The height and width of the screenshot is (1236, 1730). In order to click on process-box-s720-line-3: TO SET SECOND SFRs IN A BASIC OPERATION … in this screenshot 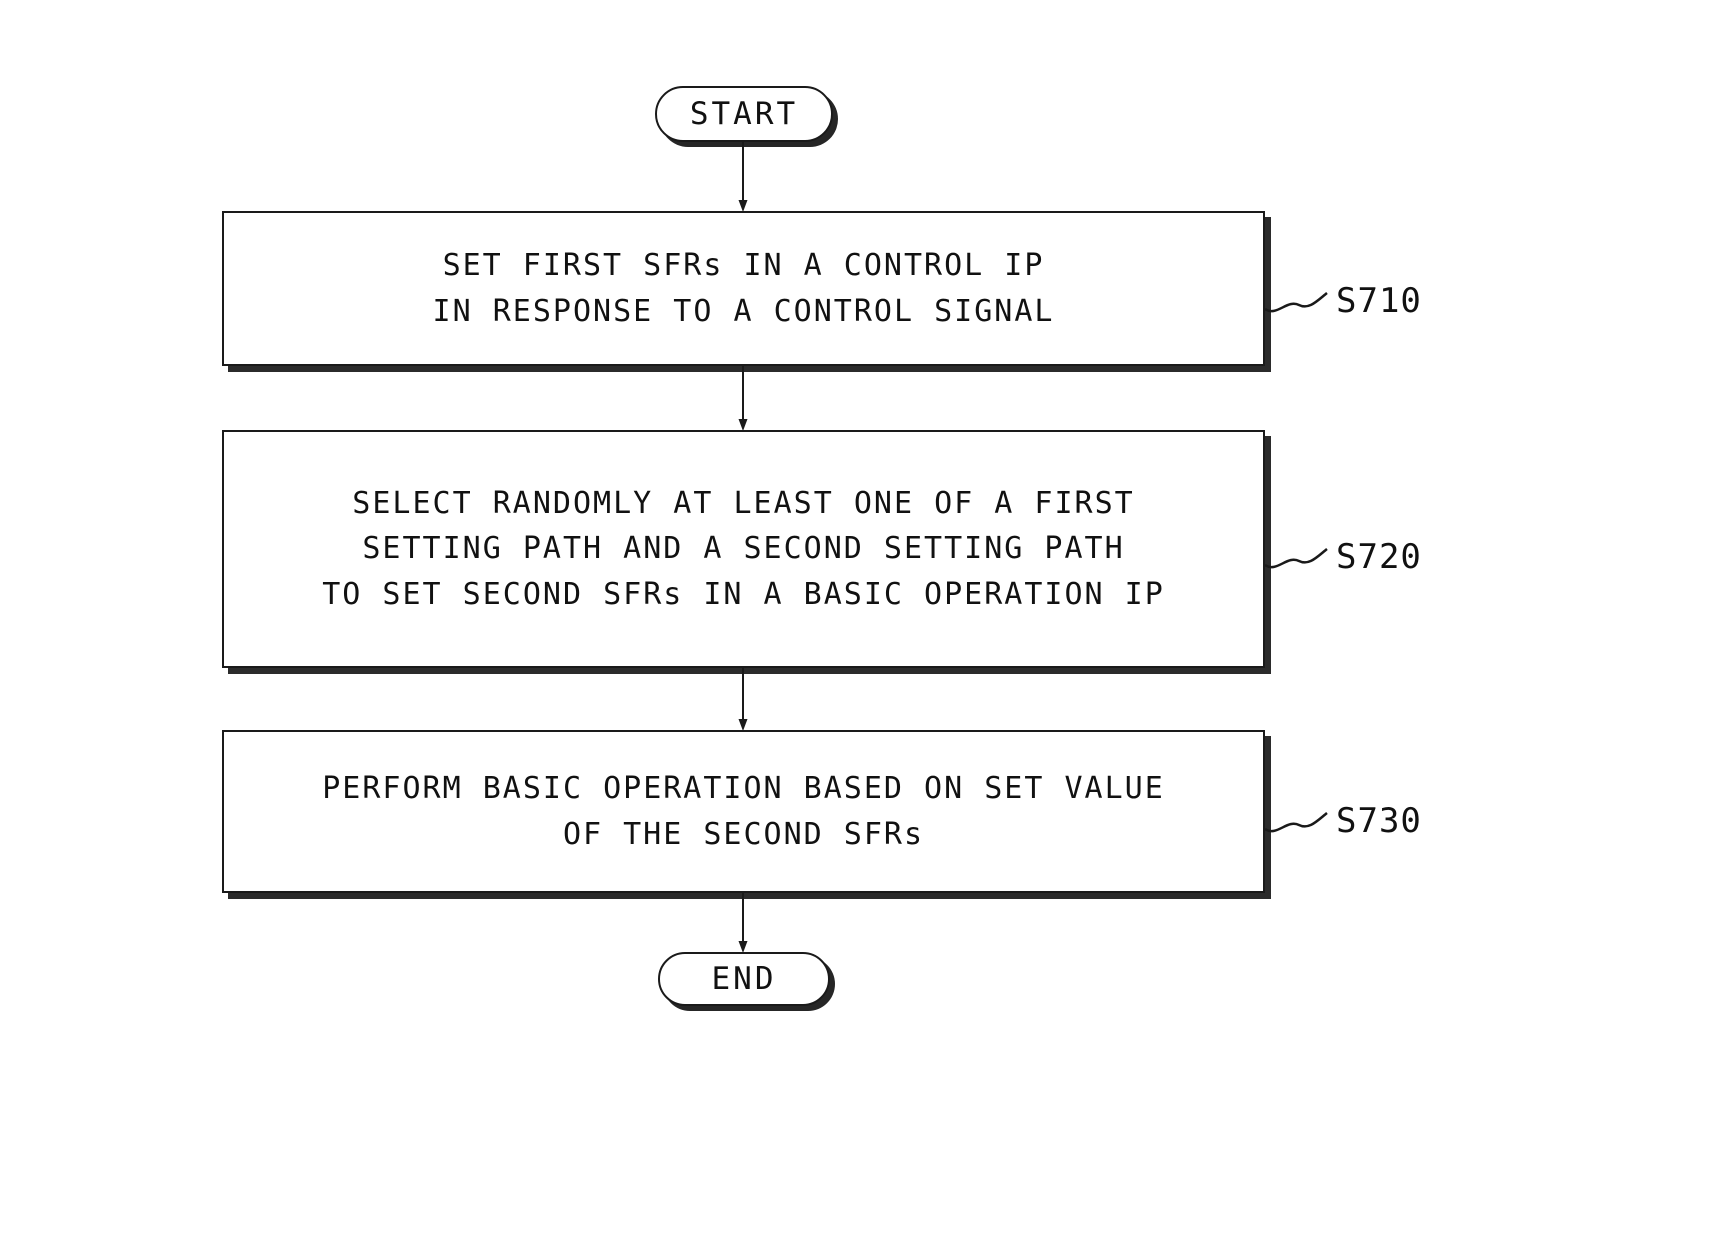, I will do `click(743, 594)`.